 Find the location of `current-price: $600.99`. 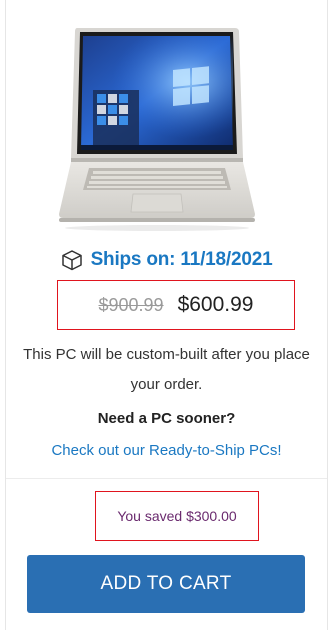

current-price: $600.99 is located at coordinates (215, 304).